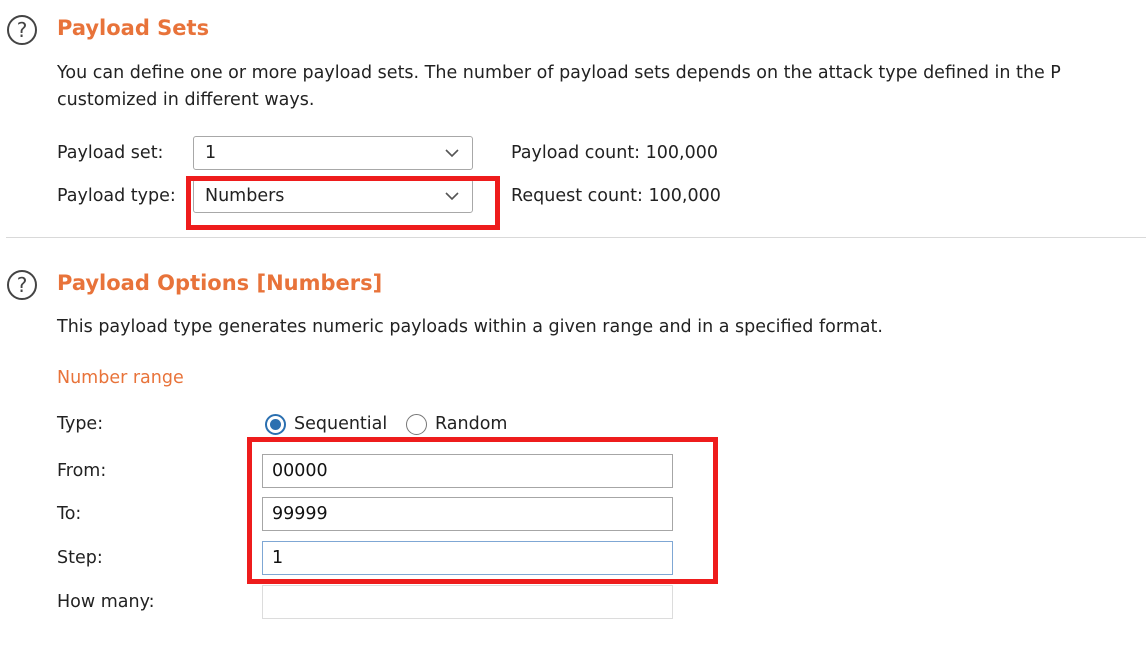 The width and height of the screenshot is (1146, 651). What do you see at coordinates (616, 196) in the screenshot?
I see `request-count: Request count: 100,000` at bounding box center [616, 196].